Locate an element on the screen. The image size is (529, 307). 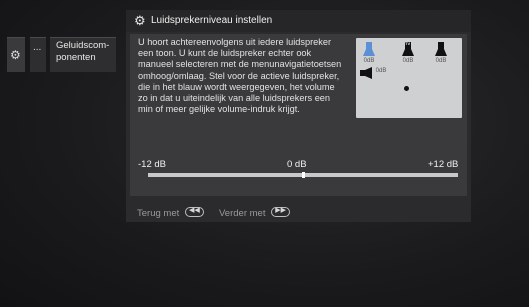
dialog-header: ⚙ Luidsprekerniveau instellen is located at coordinates (298, 21).